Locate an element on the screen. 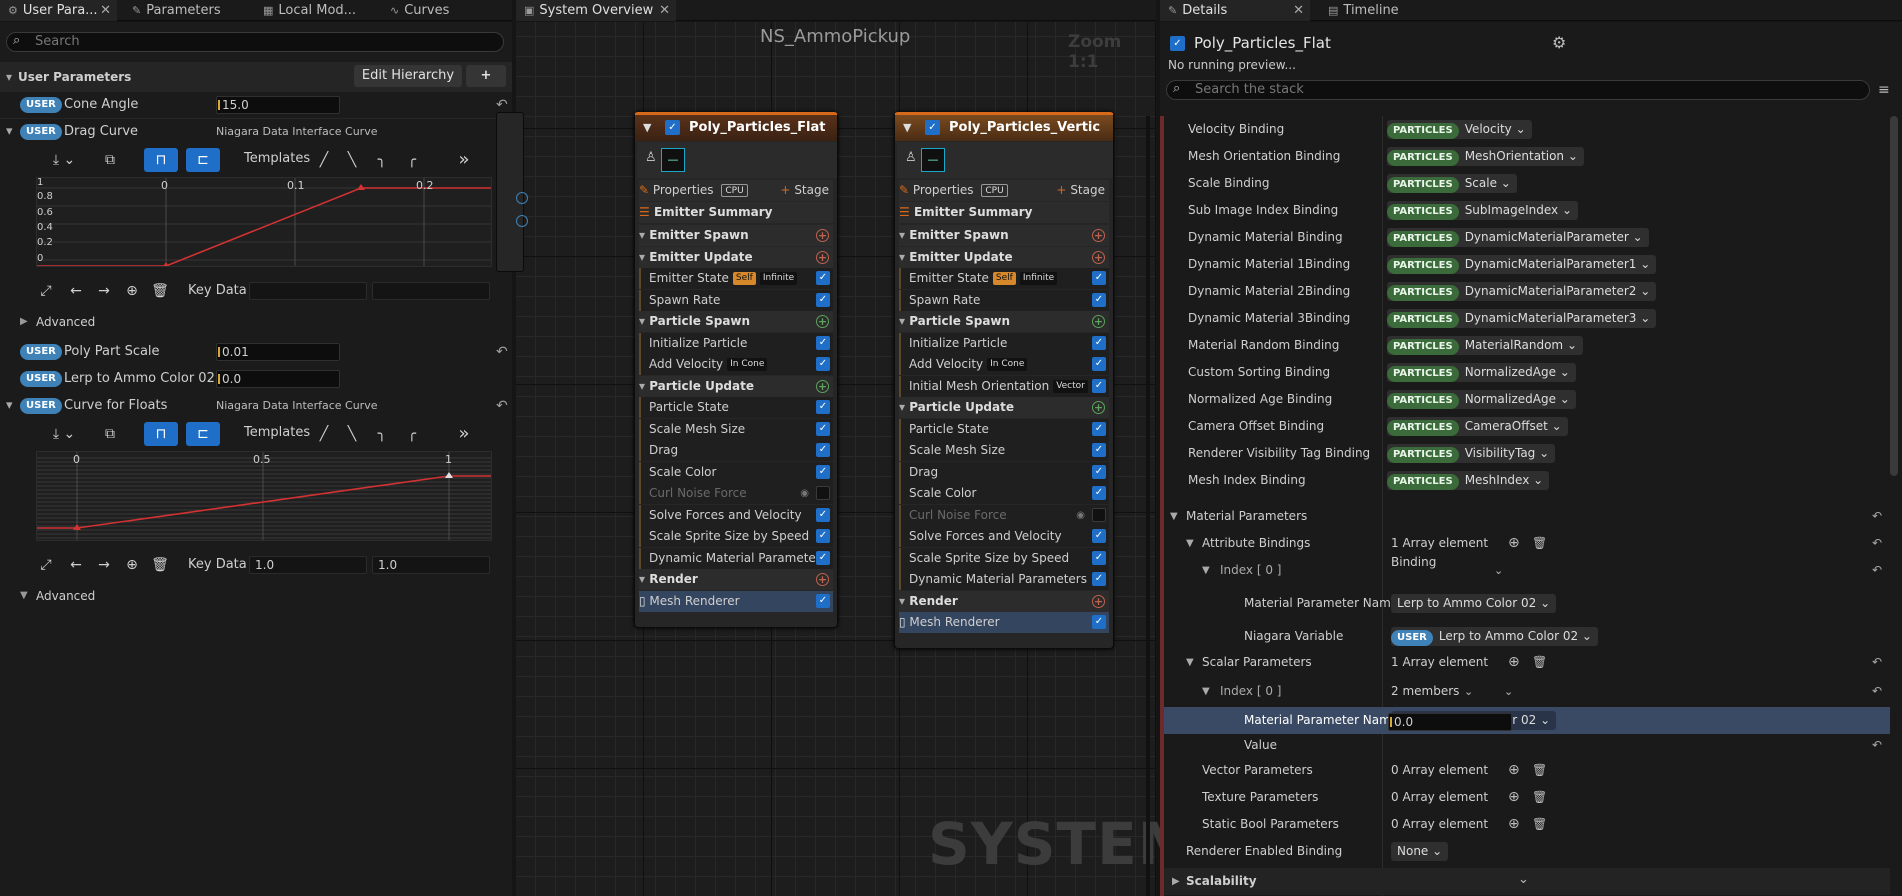 The height and width of the screenshot is (896, 1902). scalar-index-row: ▼ Index [ 0 ] 2 members ⌄ ⌄ ↶ is located at coordinates (1527, 691).